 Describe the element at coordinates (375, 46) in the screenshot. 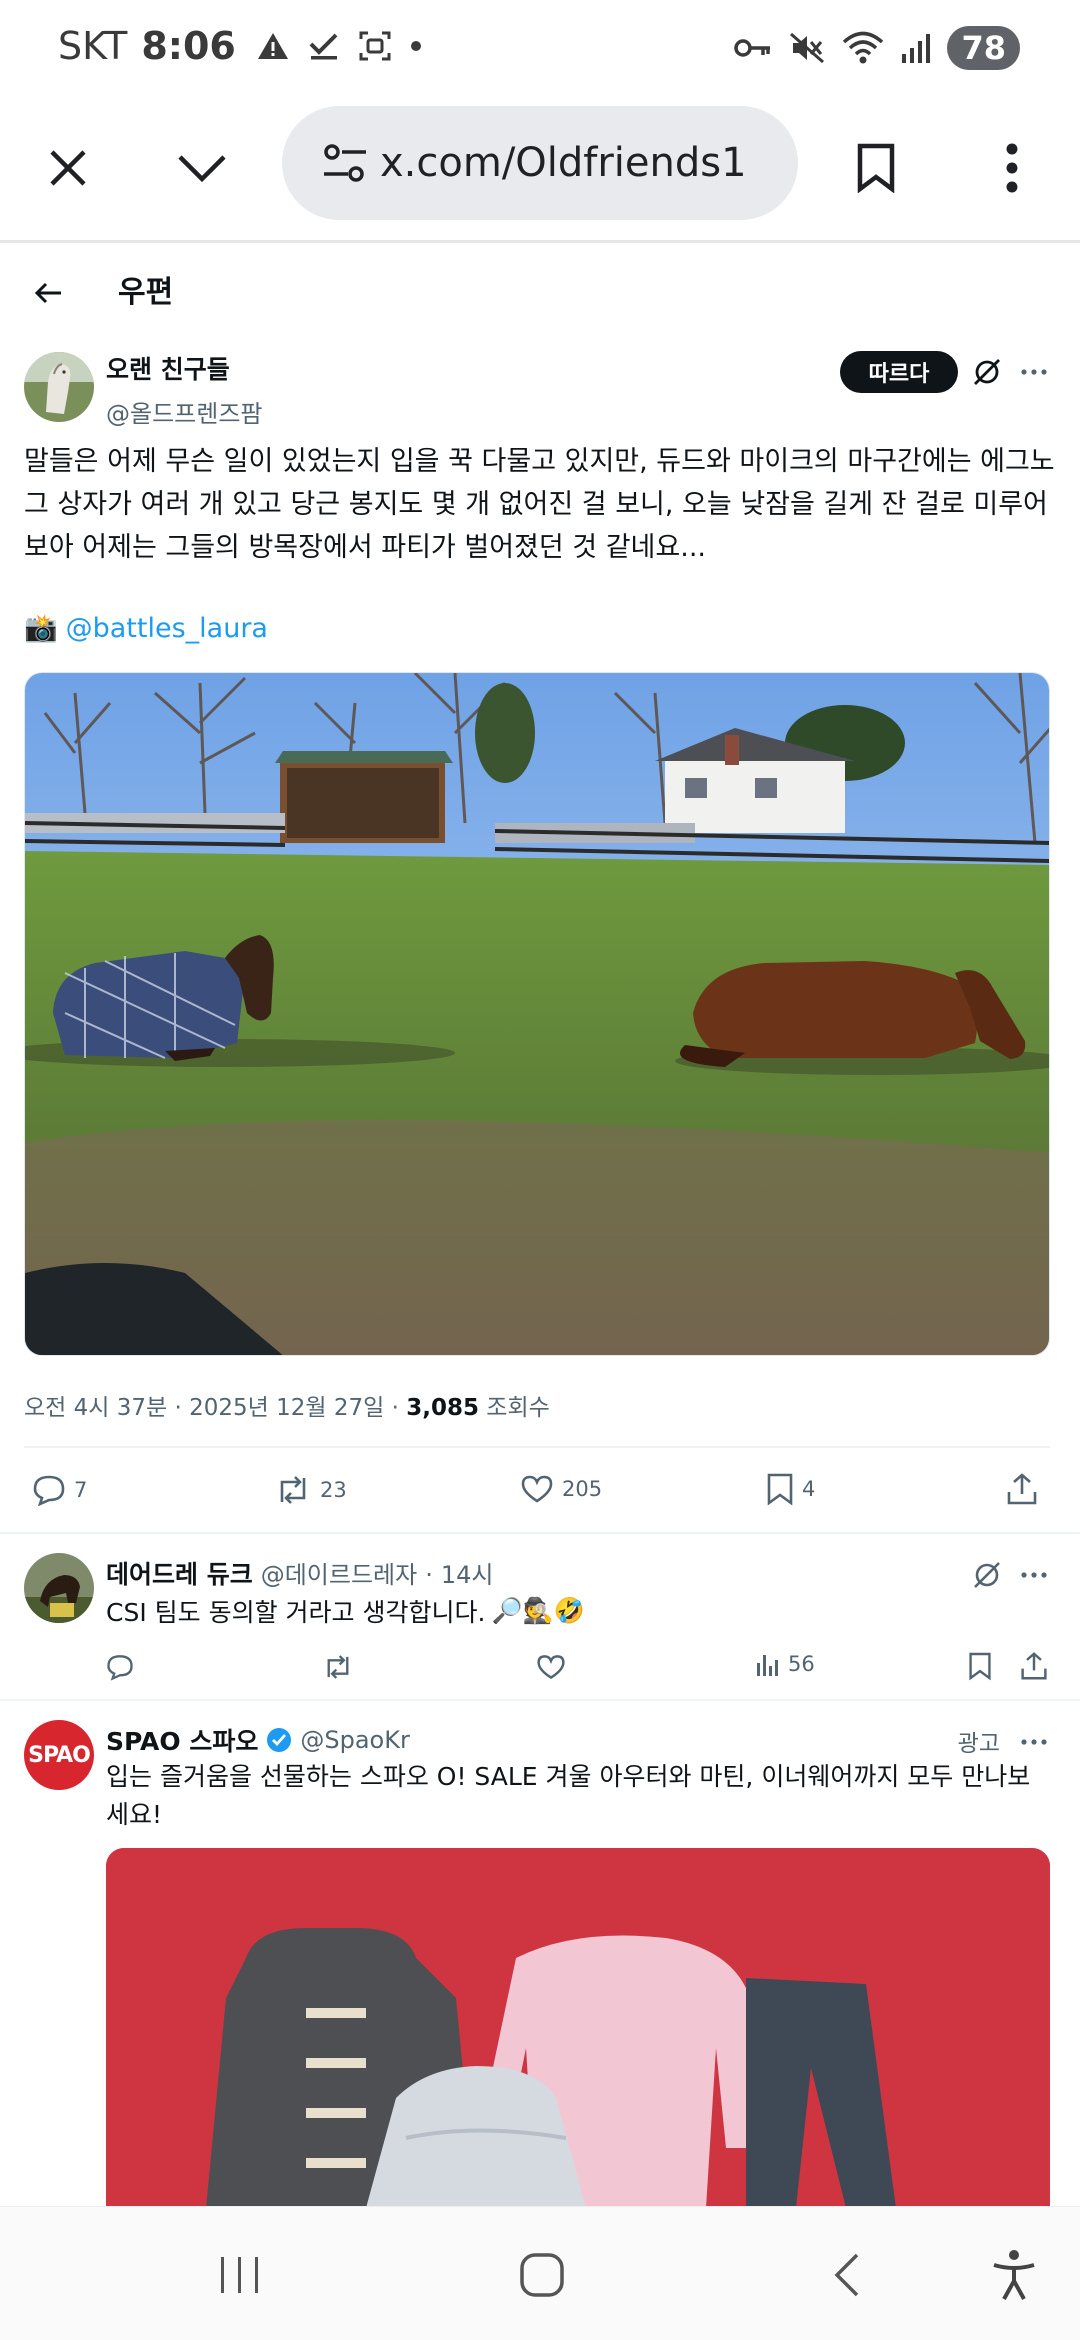

I see `screenshot-icon` at that location.